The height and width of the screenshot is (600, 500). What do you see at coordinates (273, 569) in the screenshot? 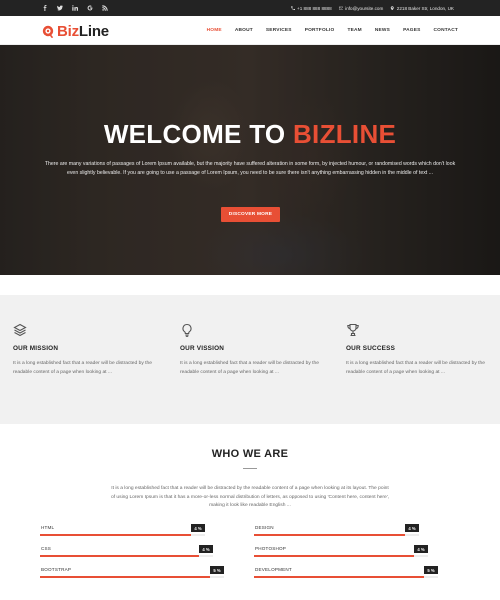
I see `skill-name: DEVELOPMENT` at bounding box center [273, 569].